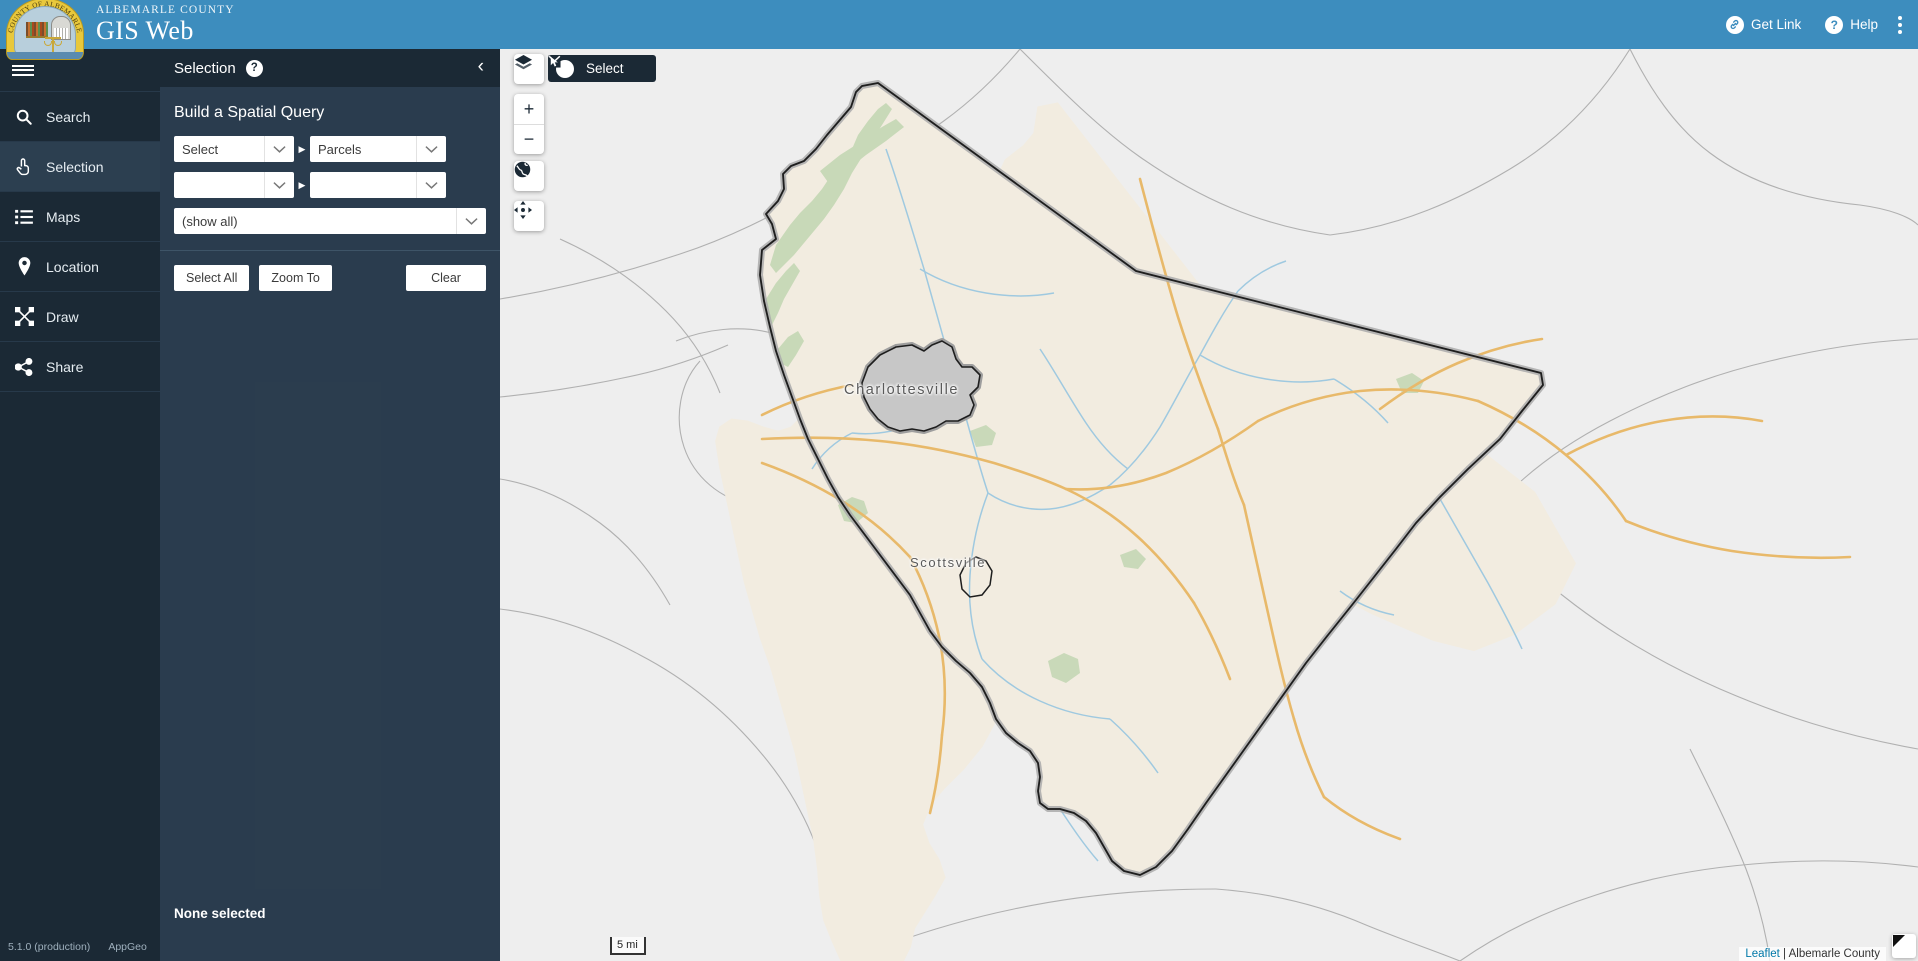 This screenshot has height=961, width=1918. Describe the element at coordinates (220, 913) in the screenshot. I see `selection-status: None selected` at that location.